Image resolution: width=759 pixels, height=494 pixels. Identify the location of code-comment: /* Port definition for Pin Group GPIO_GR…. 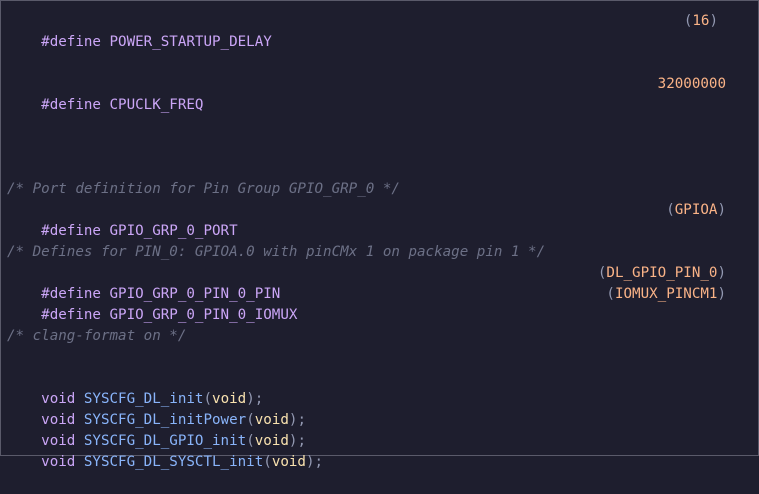
(203, 189).